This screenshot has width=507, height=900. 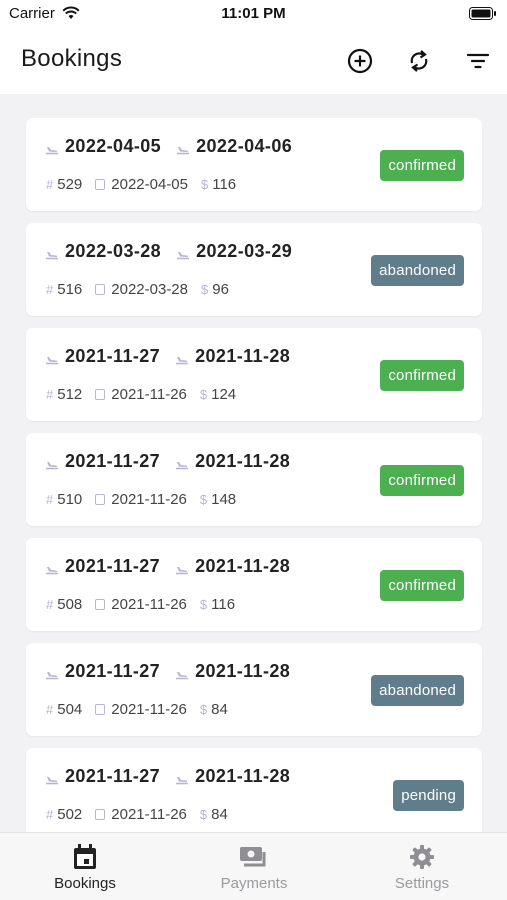 I want to click on add-booking-button, so click(x=360, y=61).